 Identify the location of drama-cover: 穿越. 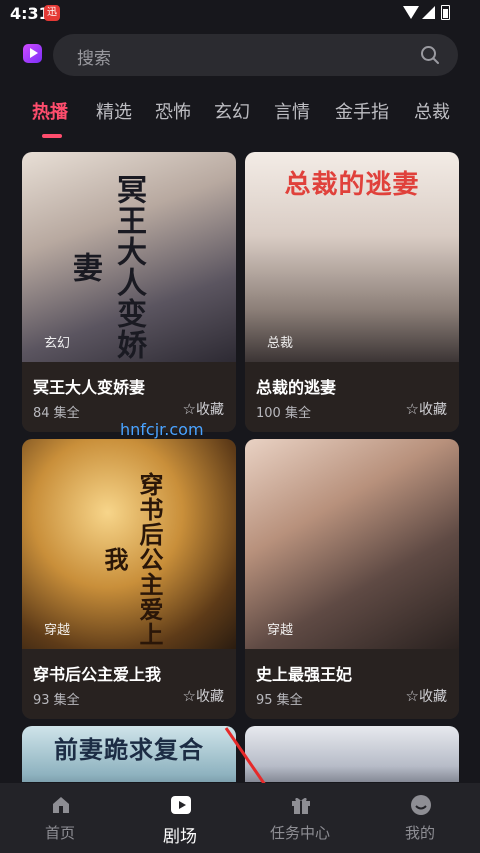
(352, 544).